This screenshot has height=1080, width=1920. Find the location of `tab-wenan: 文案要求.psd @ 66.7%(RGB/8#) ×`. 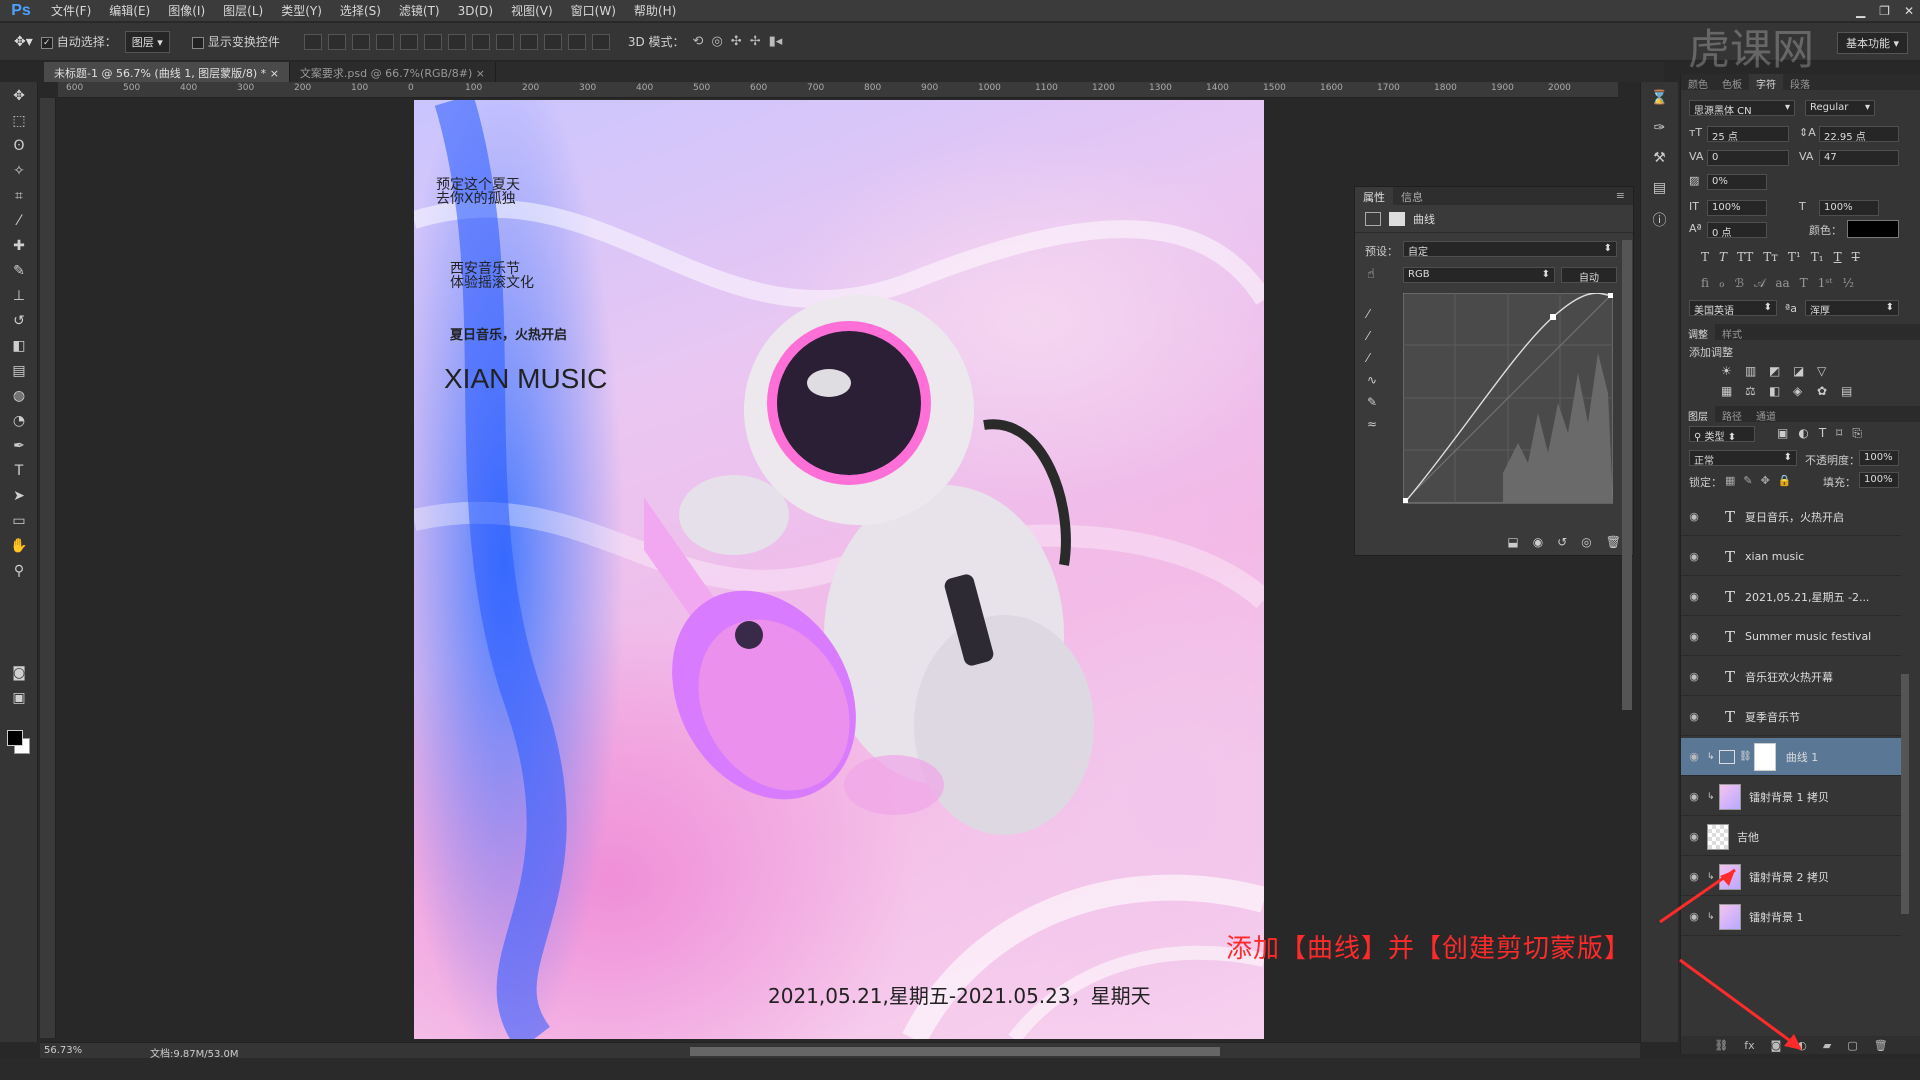

tab-wenan: 文案要求.psd @ 66.7%(RGB/8#) × is located at coordinates (393, 72).